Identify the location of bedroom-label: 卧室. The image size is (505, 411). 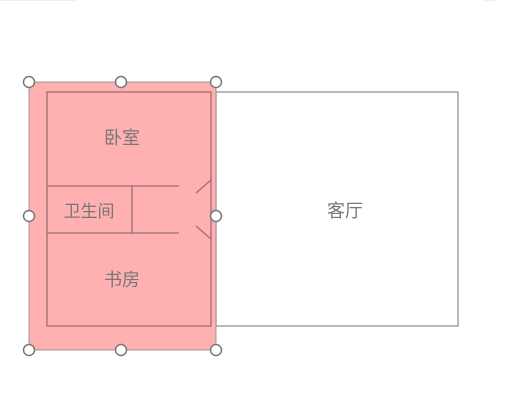
(122, 138).